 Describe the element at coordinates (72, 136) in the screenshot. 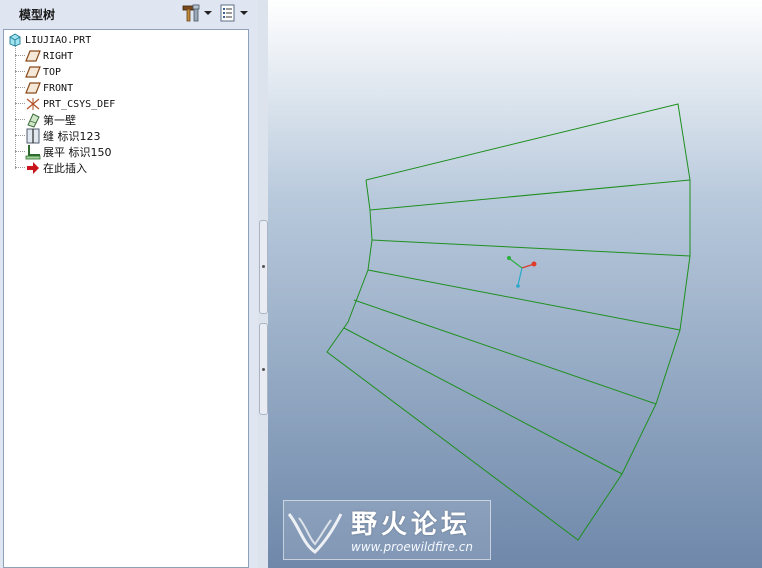

I see `tree-item-label: 缝 标识123` at that location.